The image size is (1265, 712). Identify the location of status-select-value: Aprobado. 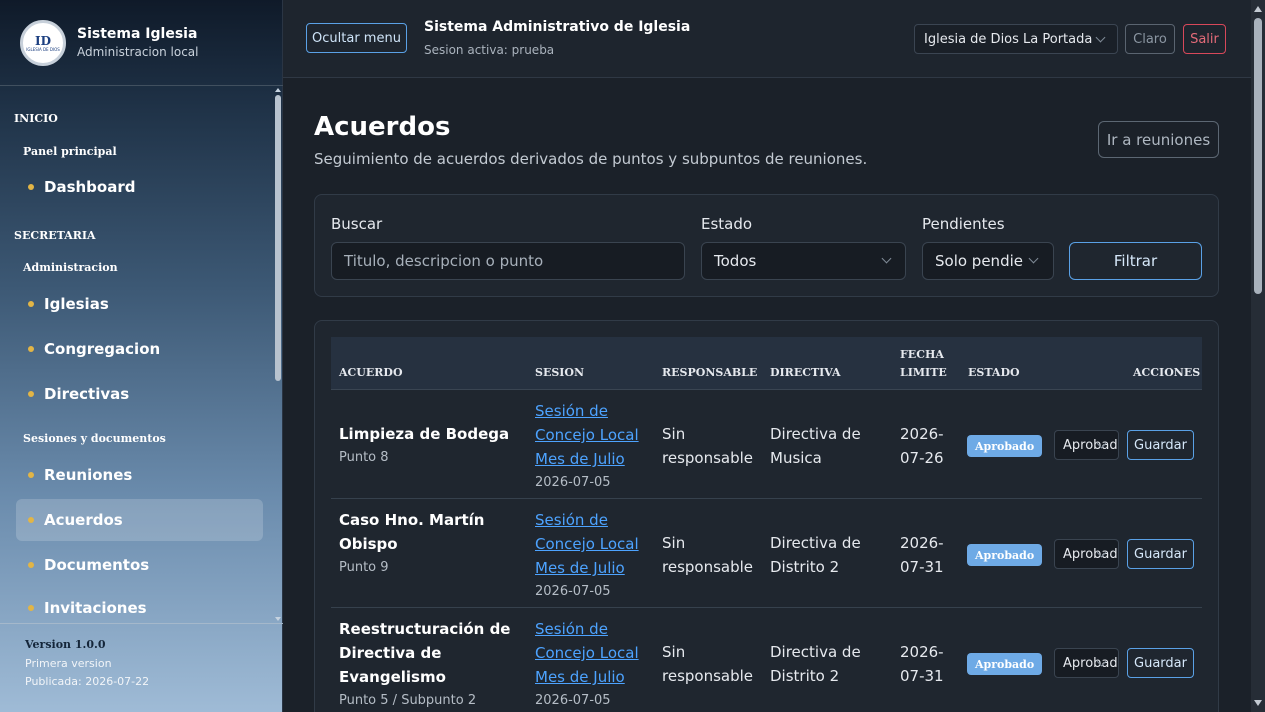
(1090, 445).